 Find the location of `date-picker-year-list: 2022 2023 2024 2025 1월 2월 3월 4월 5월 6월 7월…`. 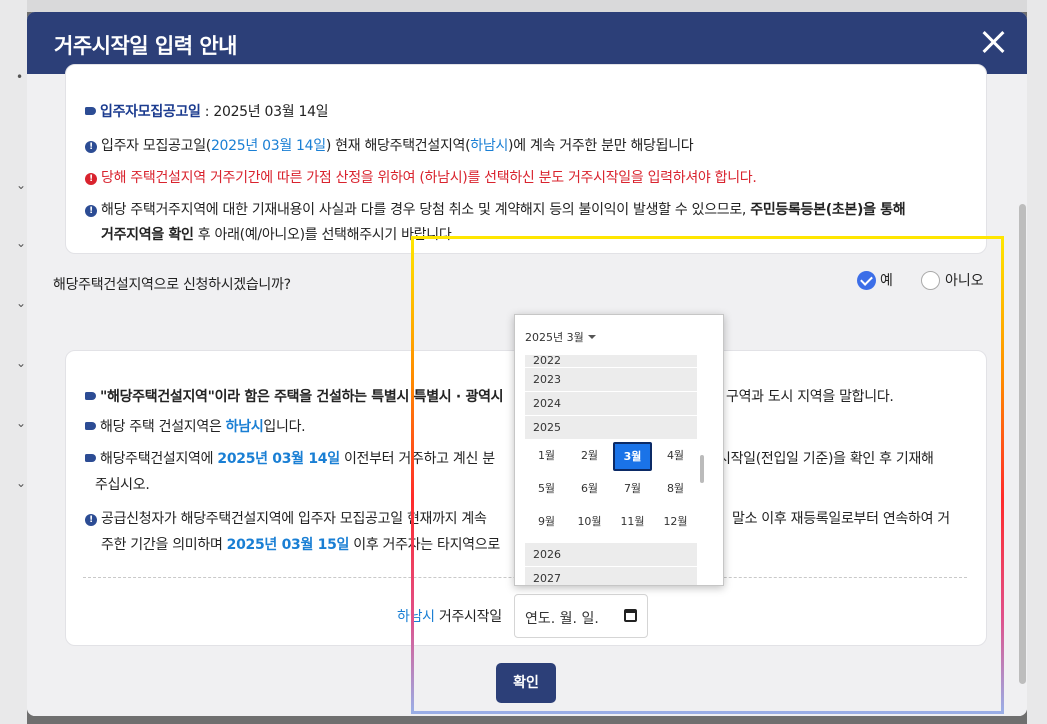

date-picker-year-list: 2022 2023 2024 2025 1월 2월 3월 4월 5월 6월 7월… is located at coordinates (611, 470).